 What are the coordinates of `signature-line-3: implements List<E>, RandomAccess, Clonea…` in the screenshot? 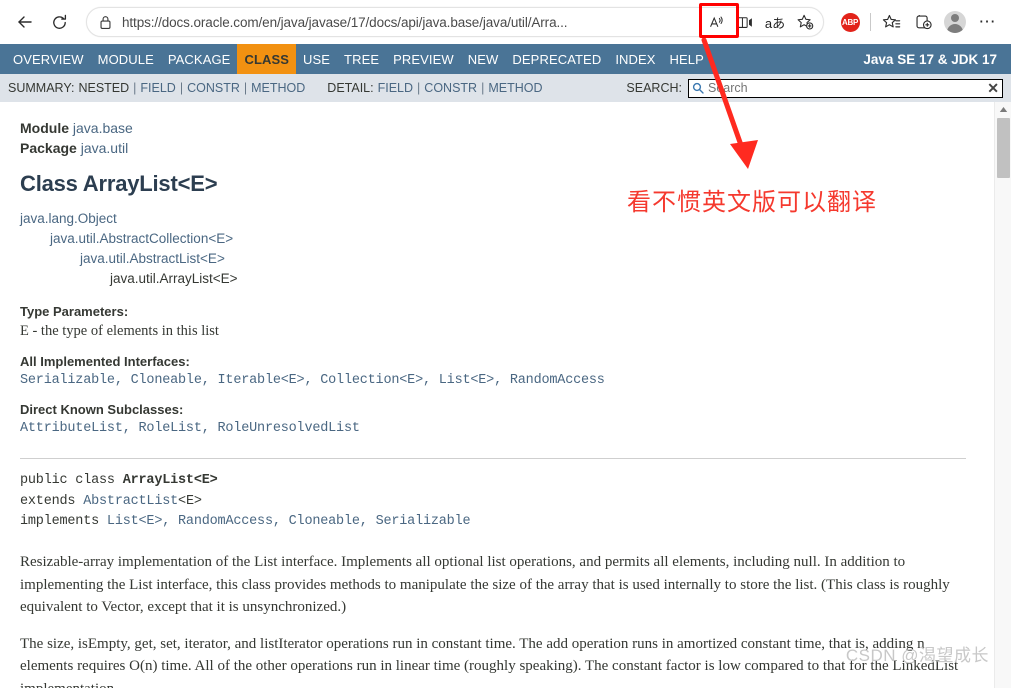 It's located at (493, 522).